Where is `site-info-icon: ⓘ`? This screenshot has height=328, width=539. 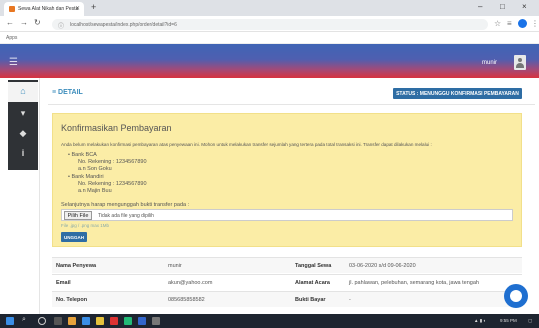
site-info-icon: ⓘ is located at coordinates (61, 25).